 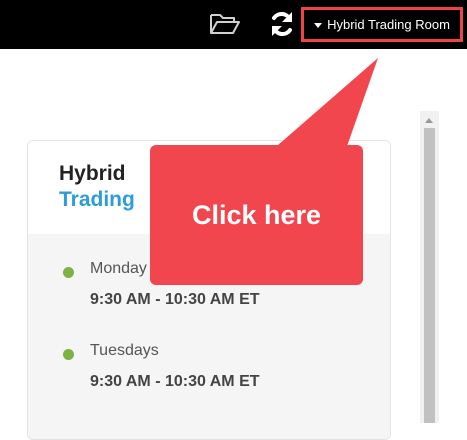 What do you see at coordinates (225, 24) in the screenshot?
I see `folder-open-icon` at bounding box center [225, 24].